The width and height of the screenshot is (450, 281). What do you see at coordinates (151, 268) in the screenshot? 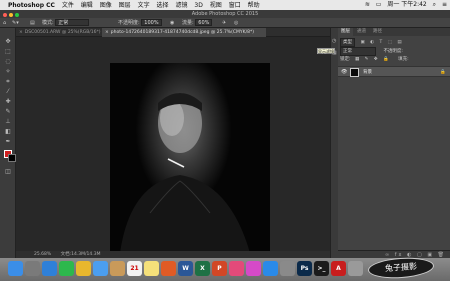
I see `dock-notes-icon` at bounding box center [151, 268].